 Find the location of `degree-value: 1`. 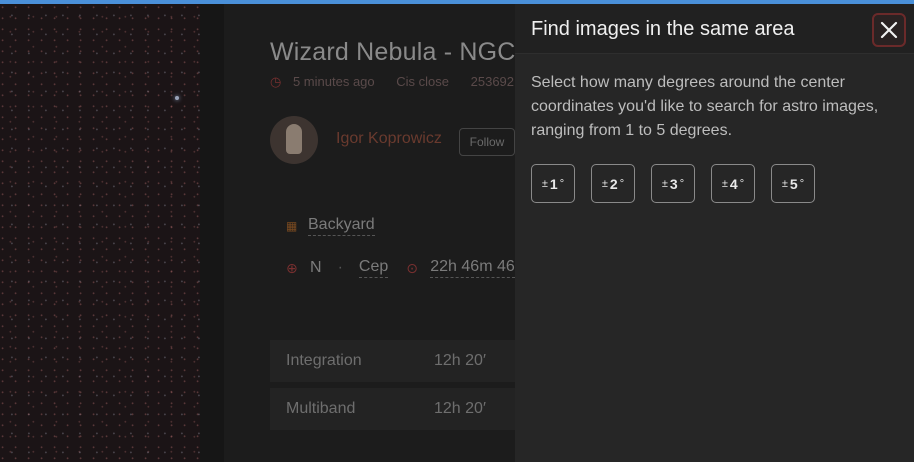

degree-value: 1 is located at coordinates (553, 183).